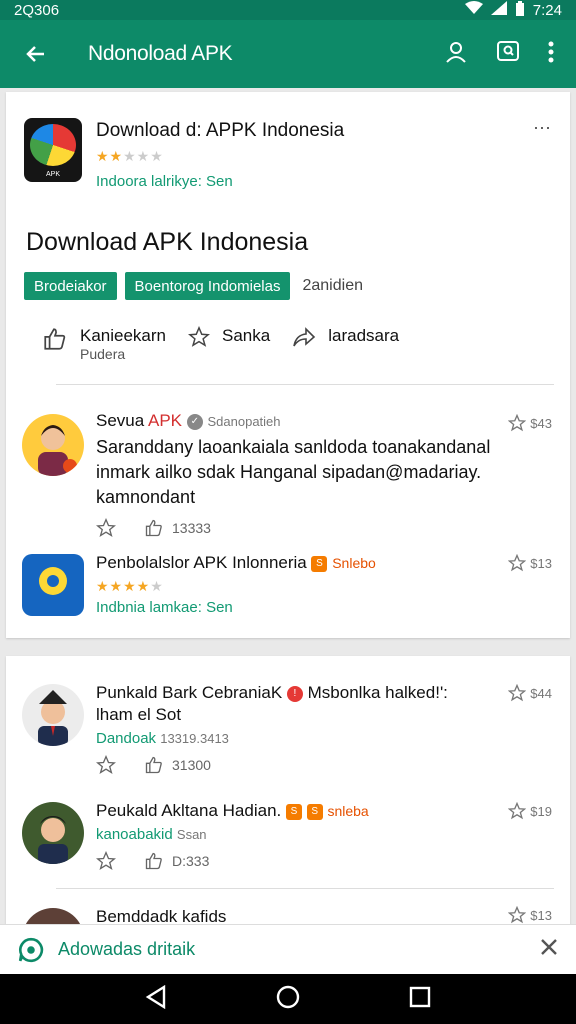 Image resolution: width=576 pixels, height=1024 pixels. Describe the element at coordinates (31, 949) in the screenshot. I see `chat-bubble-icon` at that location.